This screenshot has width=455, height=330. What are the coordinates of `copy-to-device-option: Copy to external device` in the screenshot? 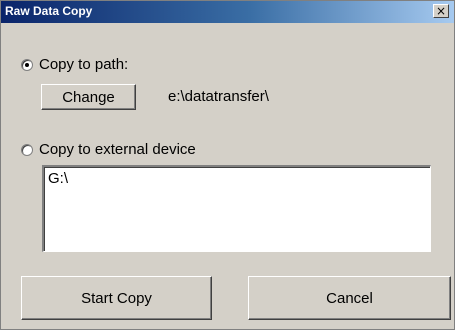 It's located at (108, 149).